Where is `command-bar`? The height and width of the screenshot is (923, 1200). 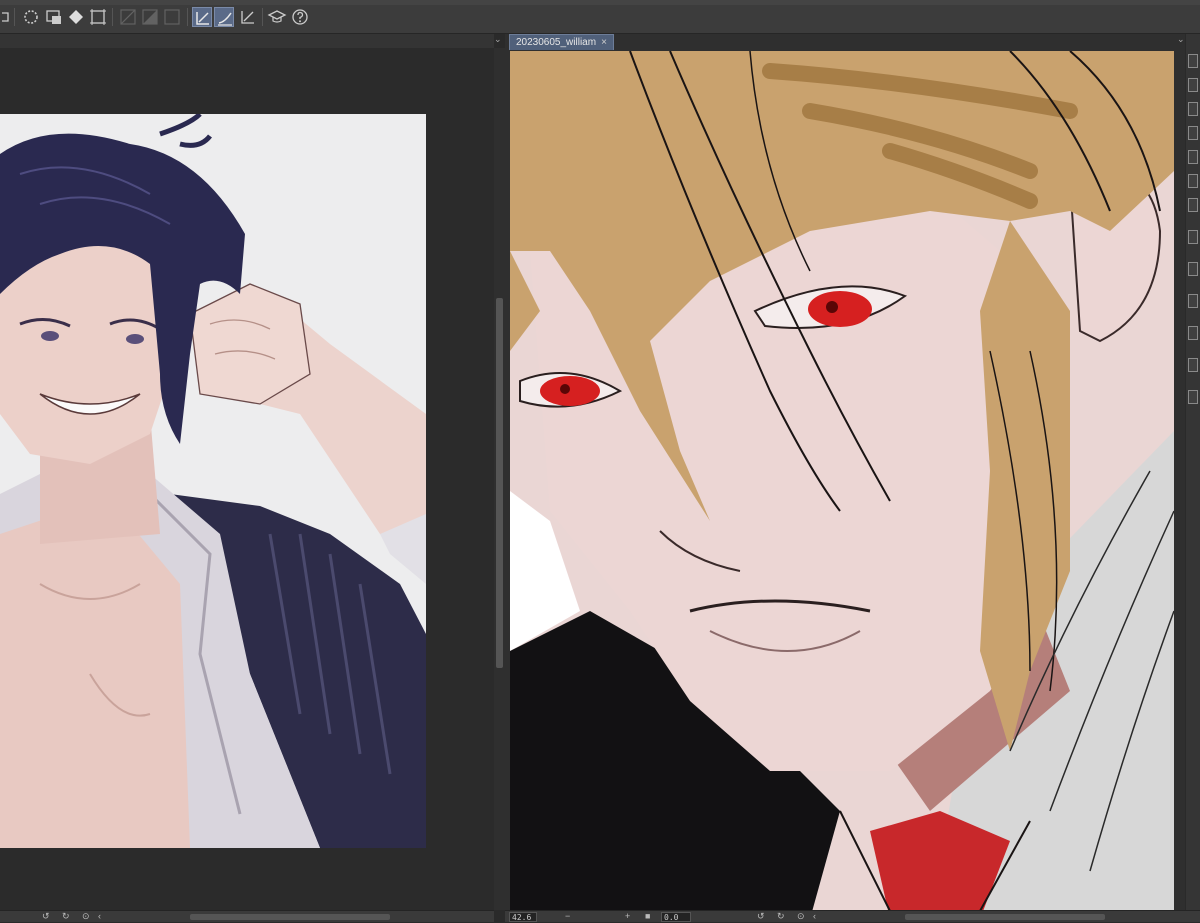
command-bar is located at coordinates (600, 17).